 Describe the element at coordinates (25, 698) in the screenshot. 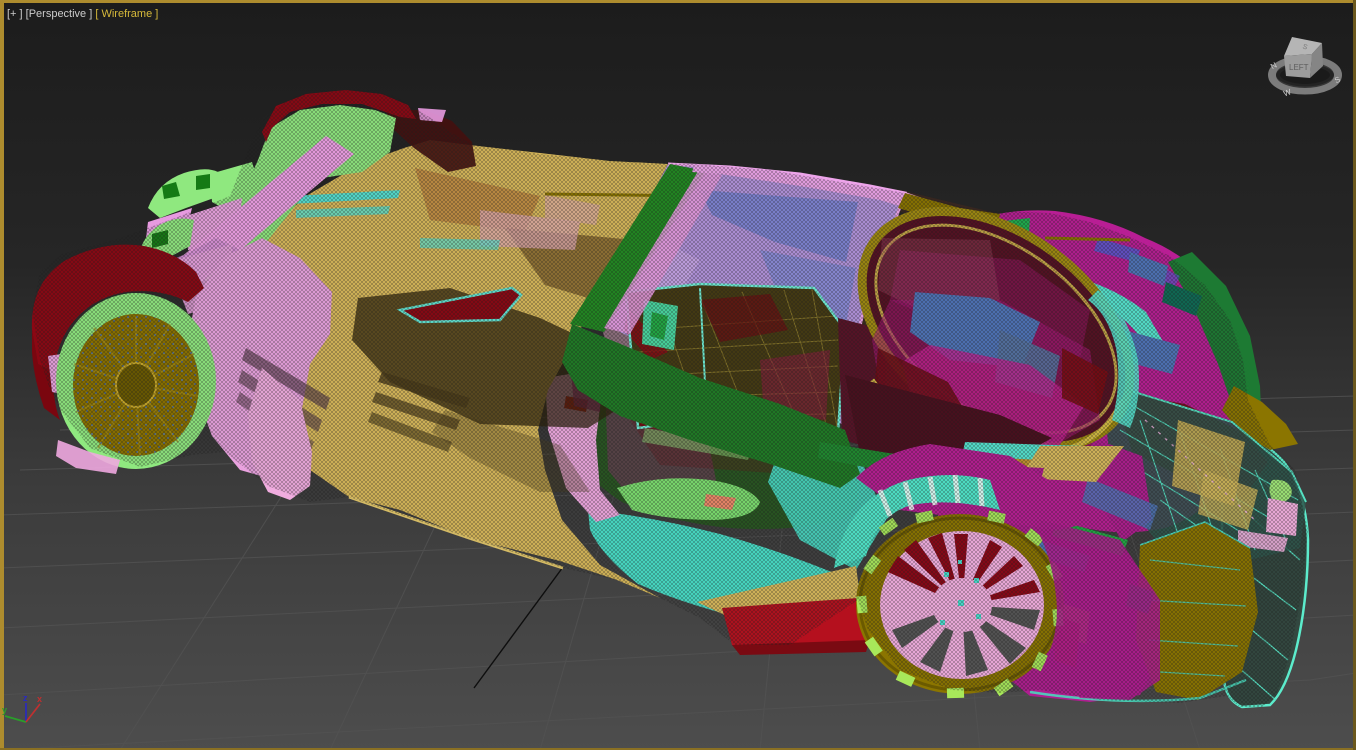

I see `svg-text: z` at that location.